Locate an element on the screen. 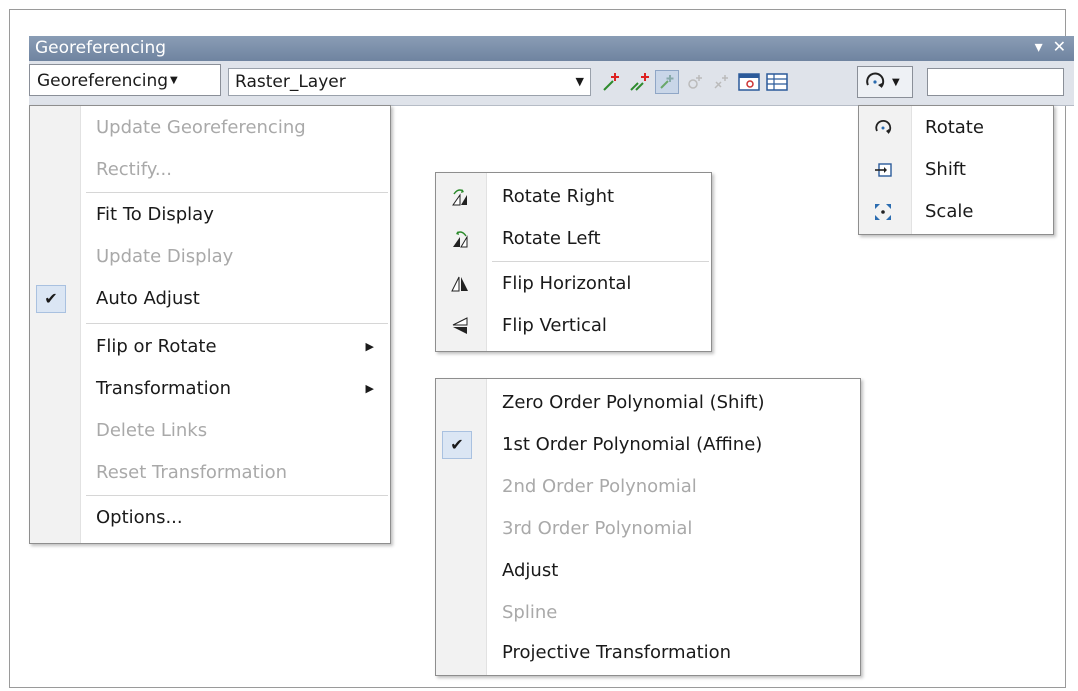 Image resolution: width=1078 pixels, height=691 pixels. menu-item-second-order-polynomial: 2nd Order Polynomial is located at coordinates (648, 487).